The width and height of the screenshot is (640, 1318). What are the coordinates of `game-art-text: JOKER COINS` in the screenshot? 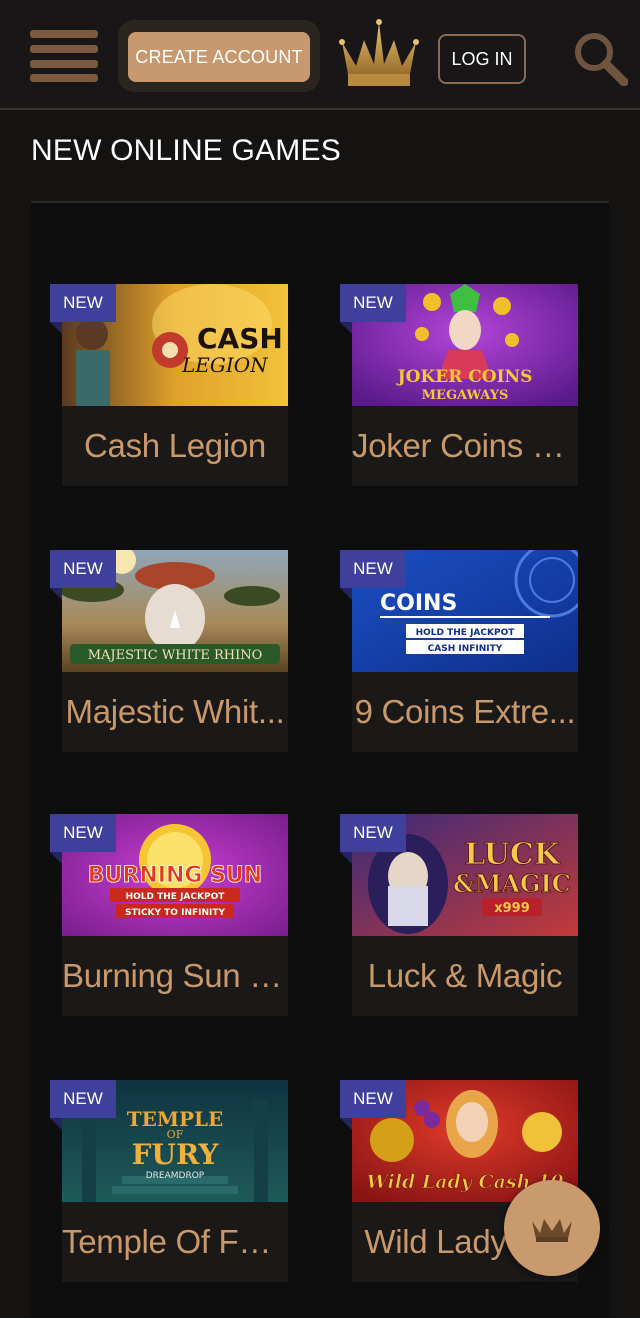 It's located at (464, 377).